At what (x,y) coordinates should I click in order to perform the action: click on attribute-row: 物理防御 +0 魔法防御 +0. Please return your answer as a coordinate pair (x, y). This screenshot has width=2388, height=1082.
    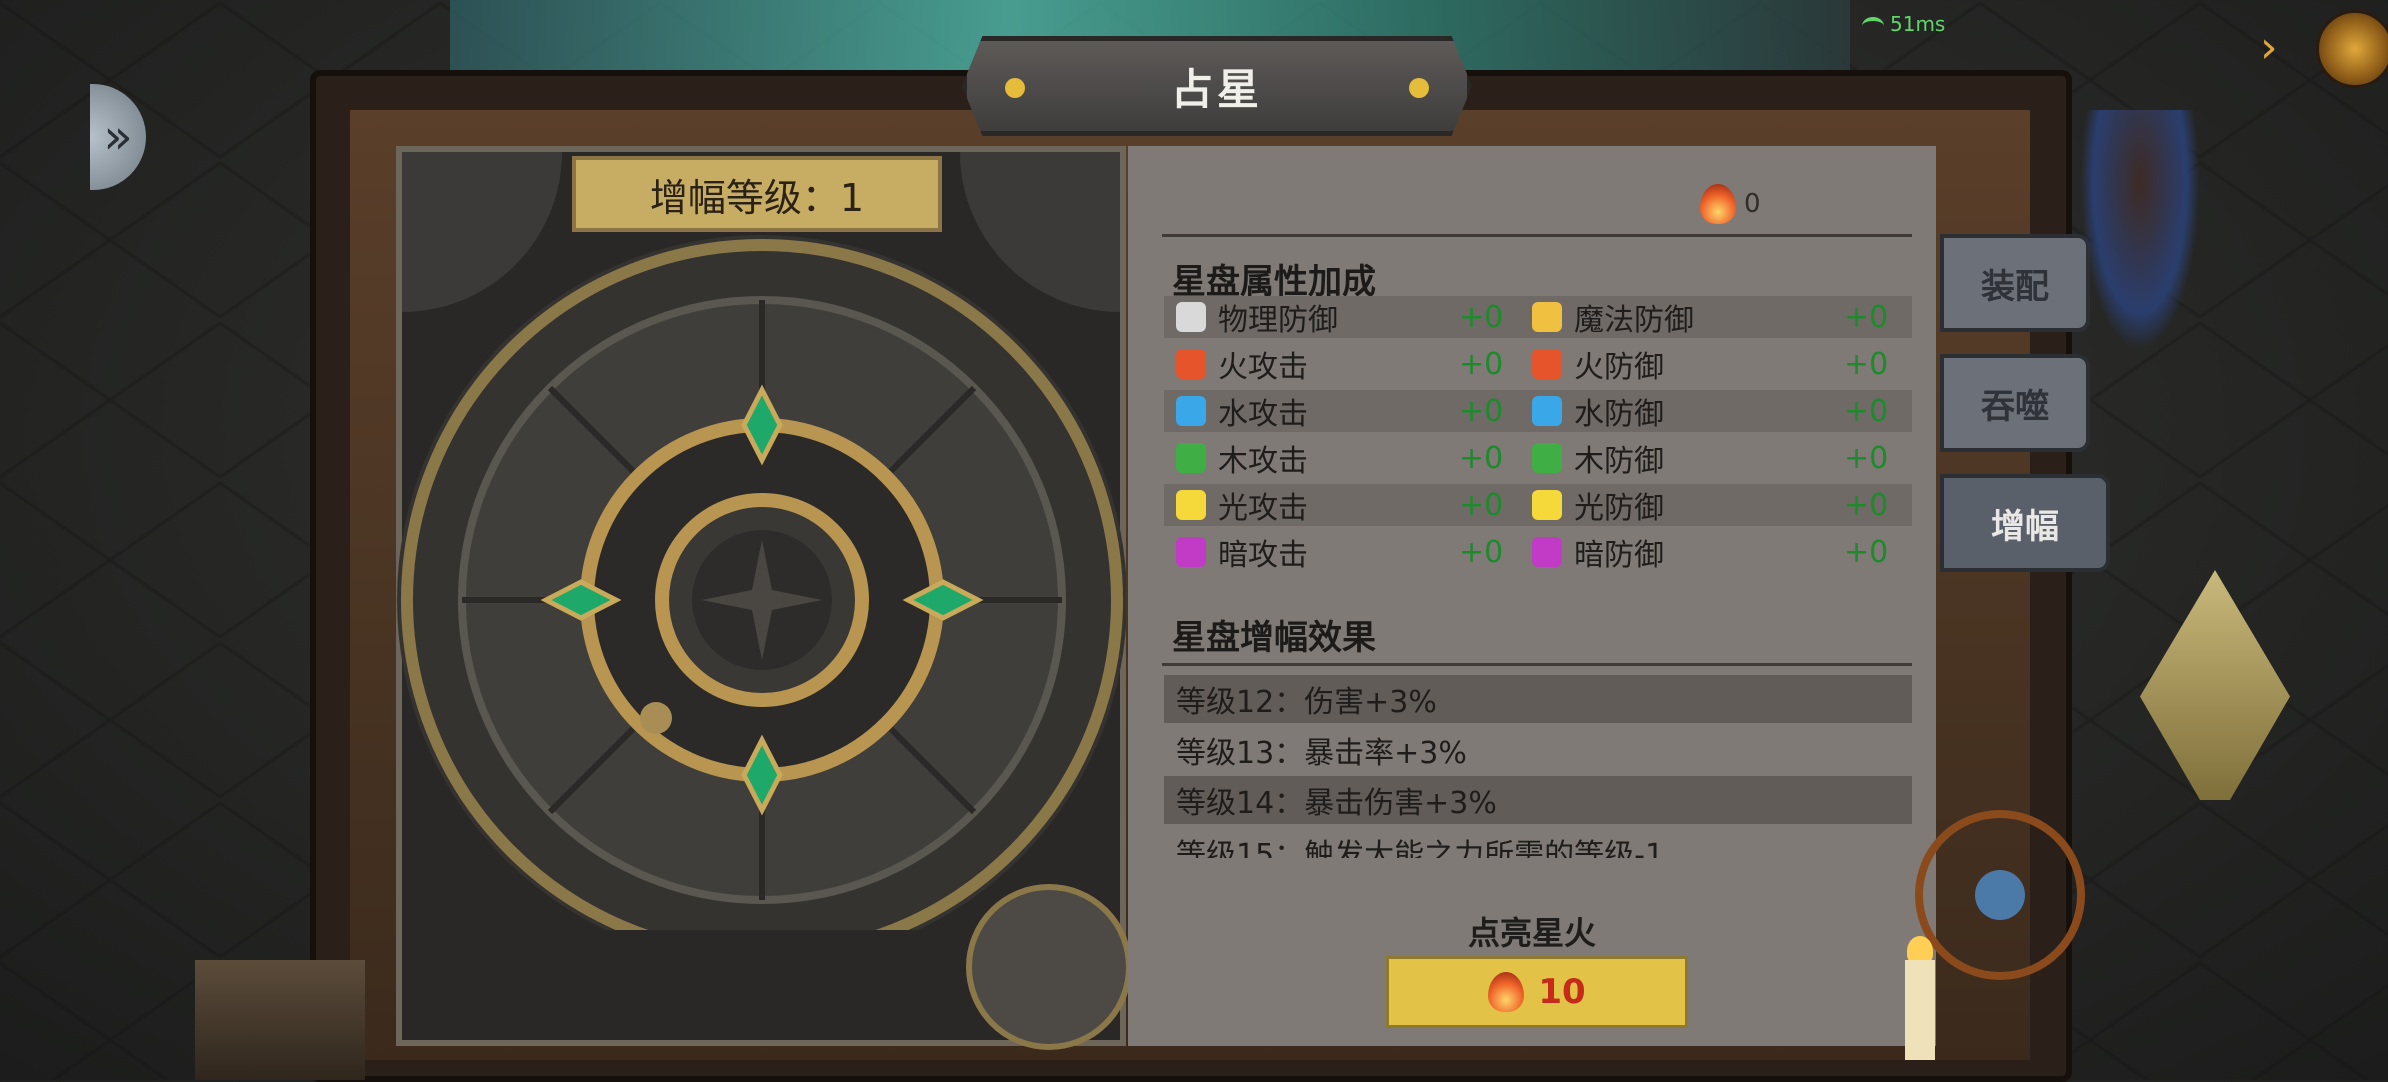
    Looking at the image, I should click on (1538, 317).